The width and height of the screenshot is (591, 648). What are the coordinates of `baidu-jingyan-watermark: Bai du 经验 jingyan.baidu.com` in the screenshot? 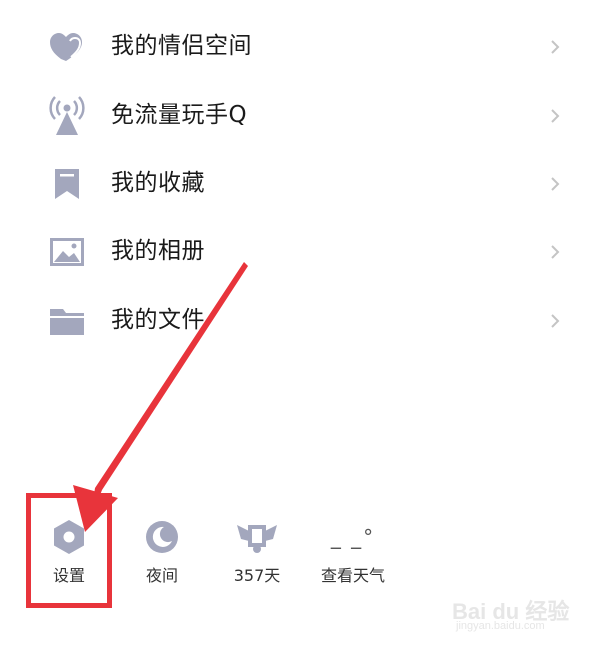 It's located at (517, 615).